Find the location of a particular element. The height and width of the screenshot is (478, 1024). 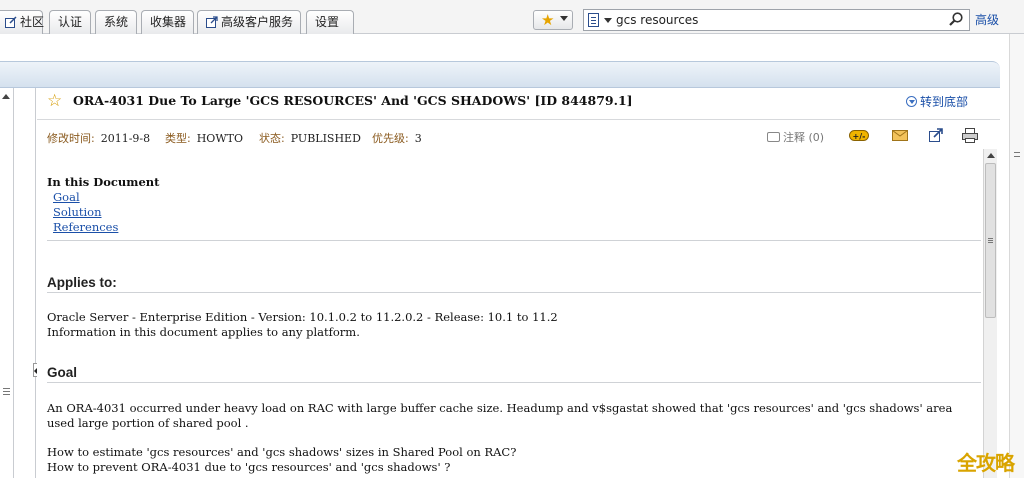

top-tab-bar: 社区 认证 系统 收集器 高级客户服务 设置 ★ 高级 is located at coordinates (512, 17).